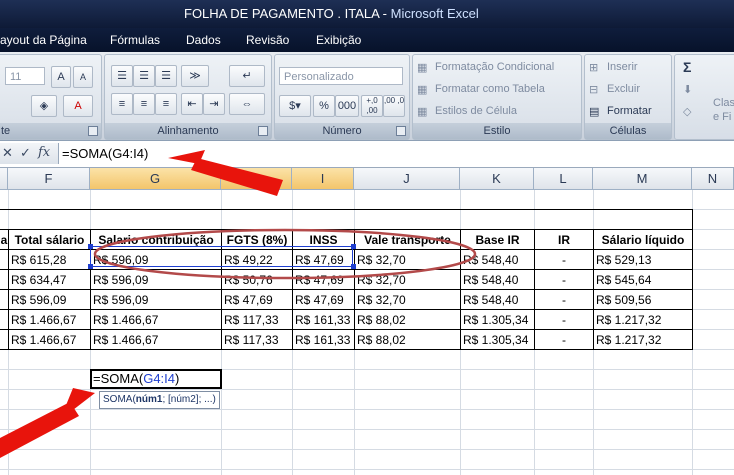  What do you see at coordinates (47, 423) in the screenshot?
I see `arrow-bottom-icon` at bounding box center [47, 423].